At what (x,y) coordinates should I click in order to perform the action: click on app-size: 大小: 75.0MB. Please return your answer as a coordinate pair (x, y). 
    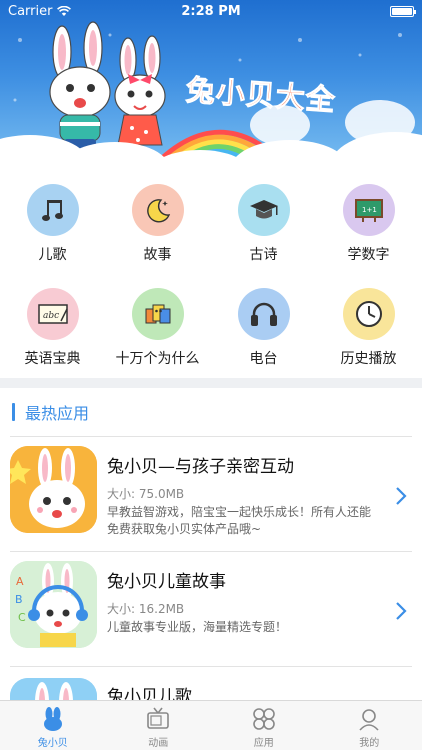
    Looking at the image, I should click on (146, 494).